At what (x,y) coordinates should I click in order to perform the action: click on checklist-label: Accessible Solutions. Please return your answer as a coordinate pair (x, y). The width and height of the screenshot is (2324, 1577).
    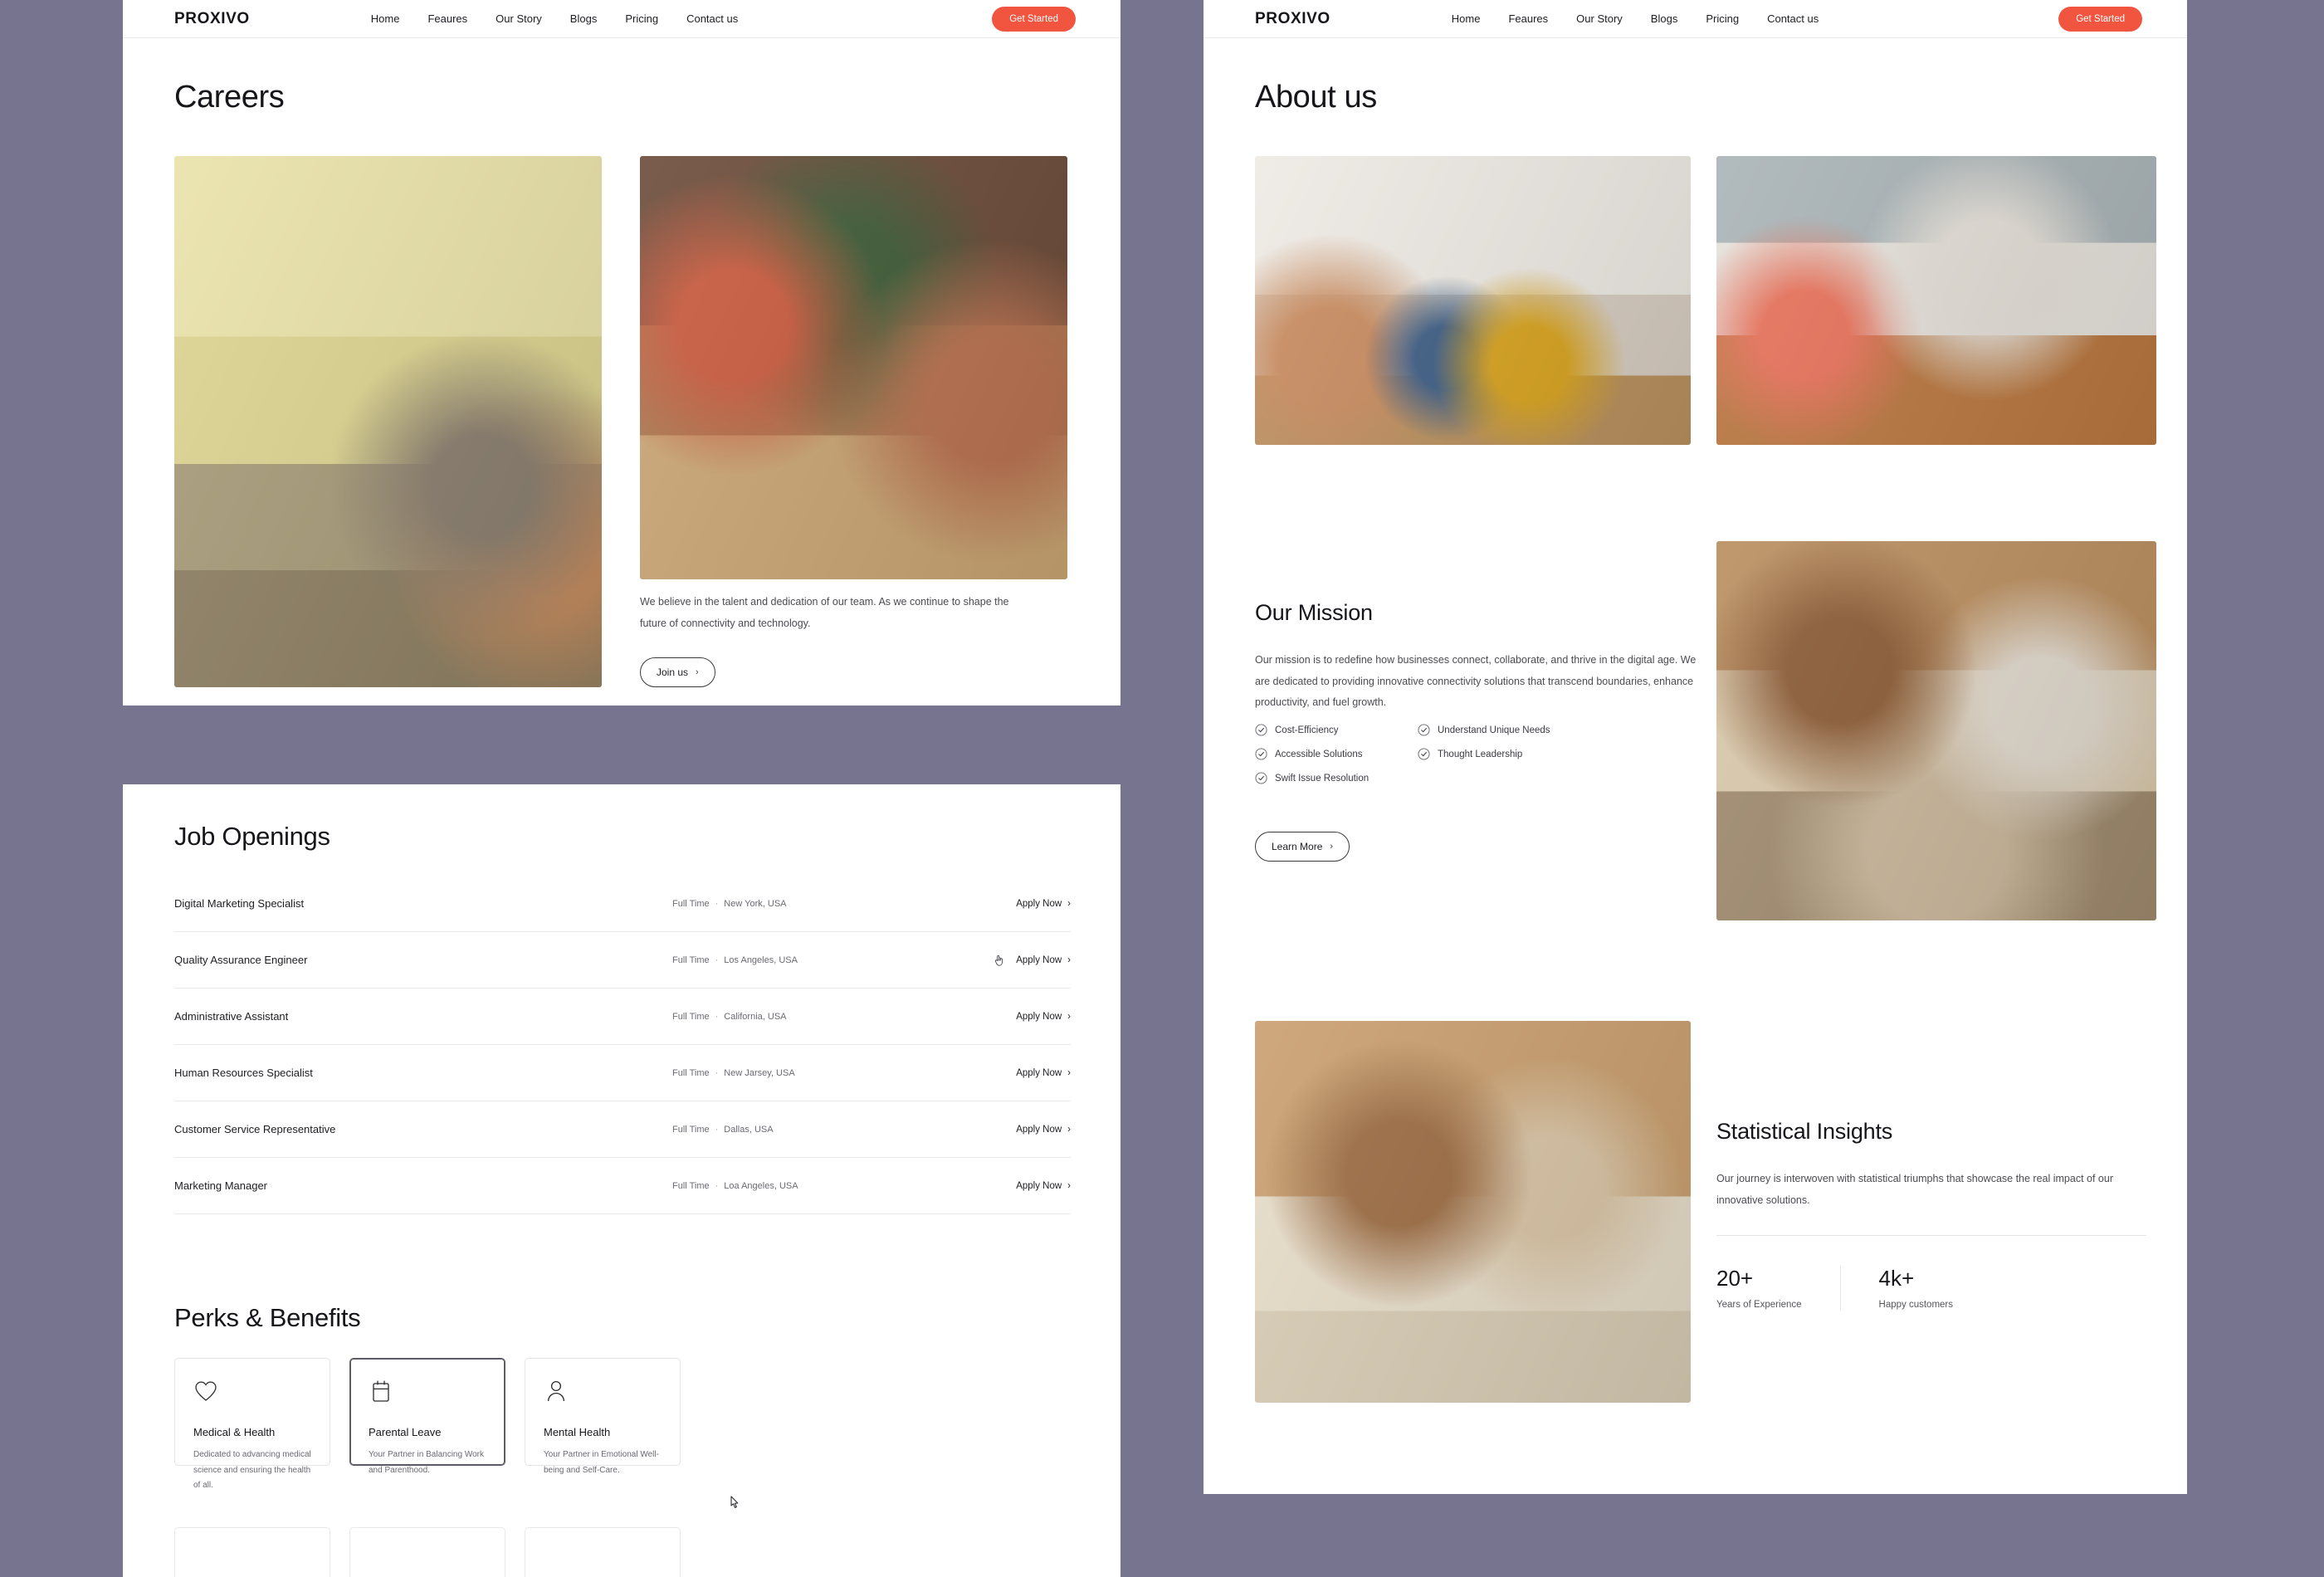
    Looking at the image, I should click on (1319, 754).